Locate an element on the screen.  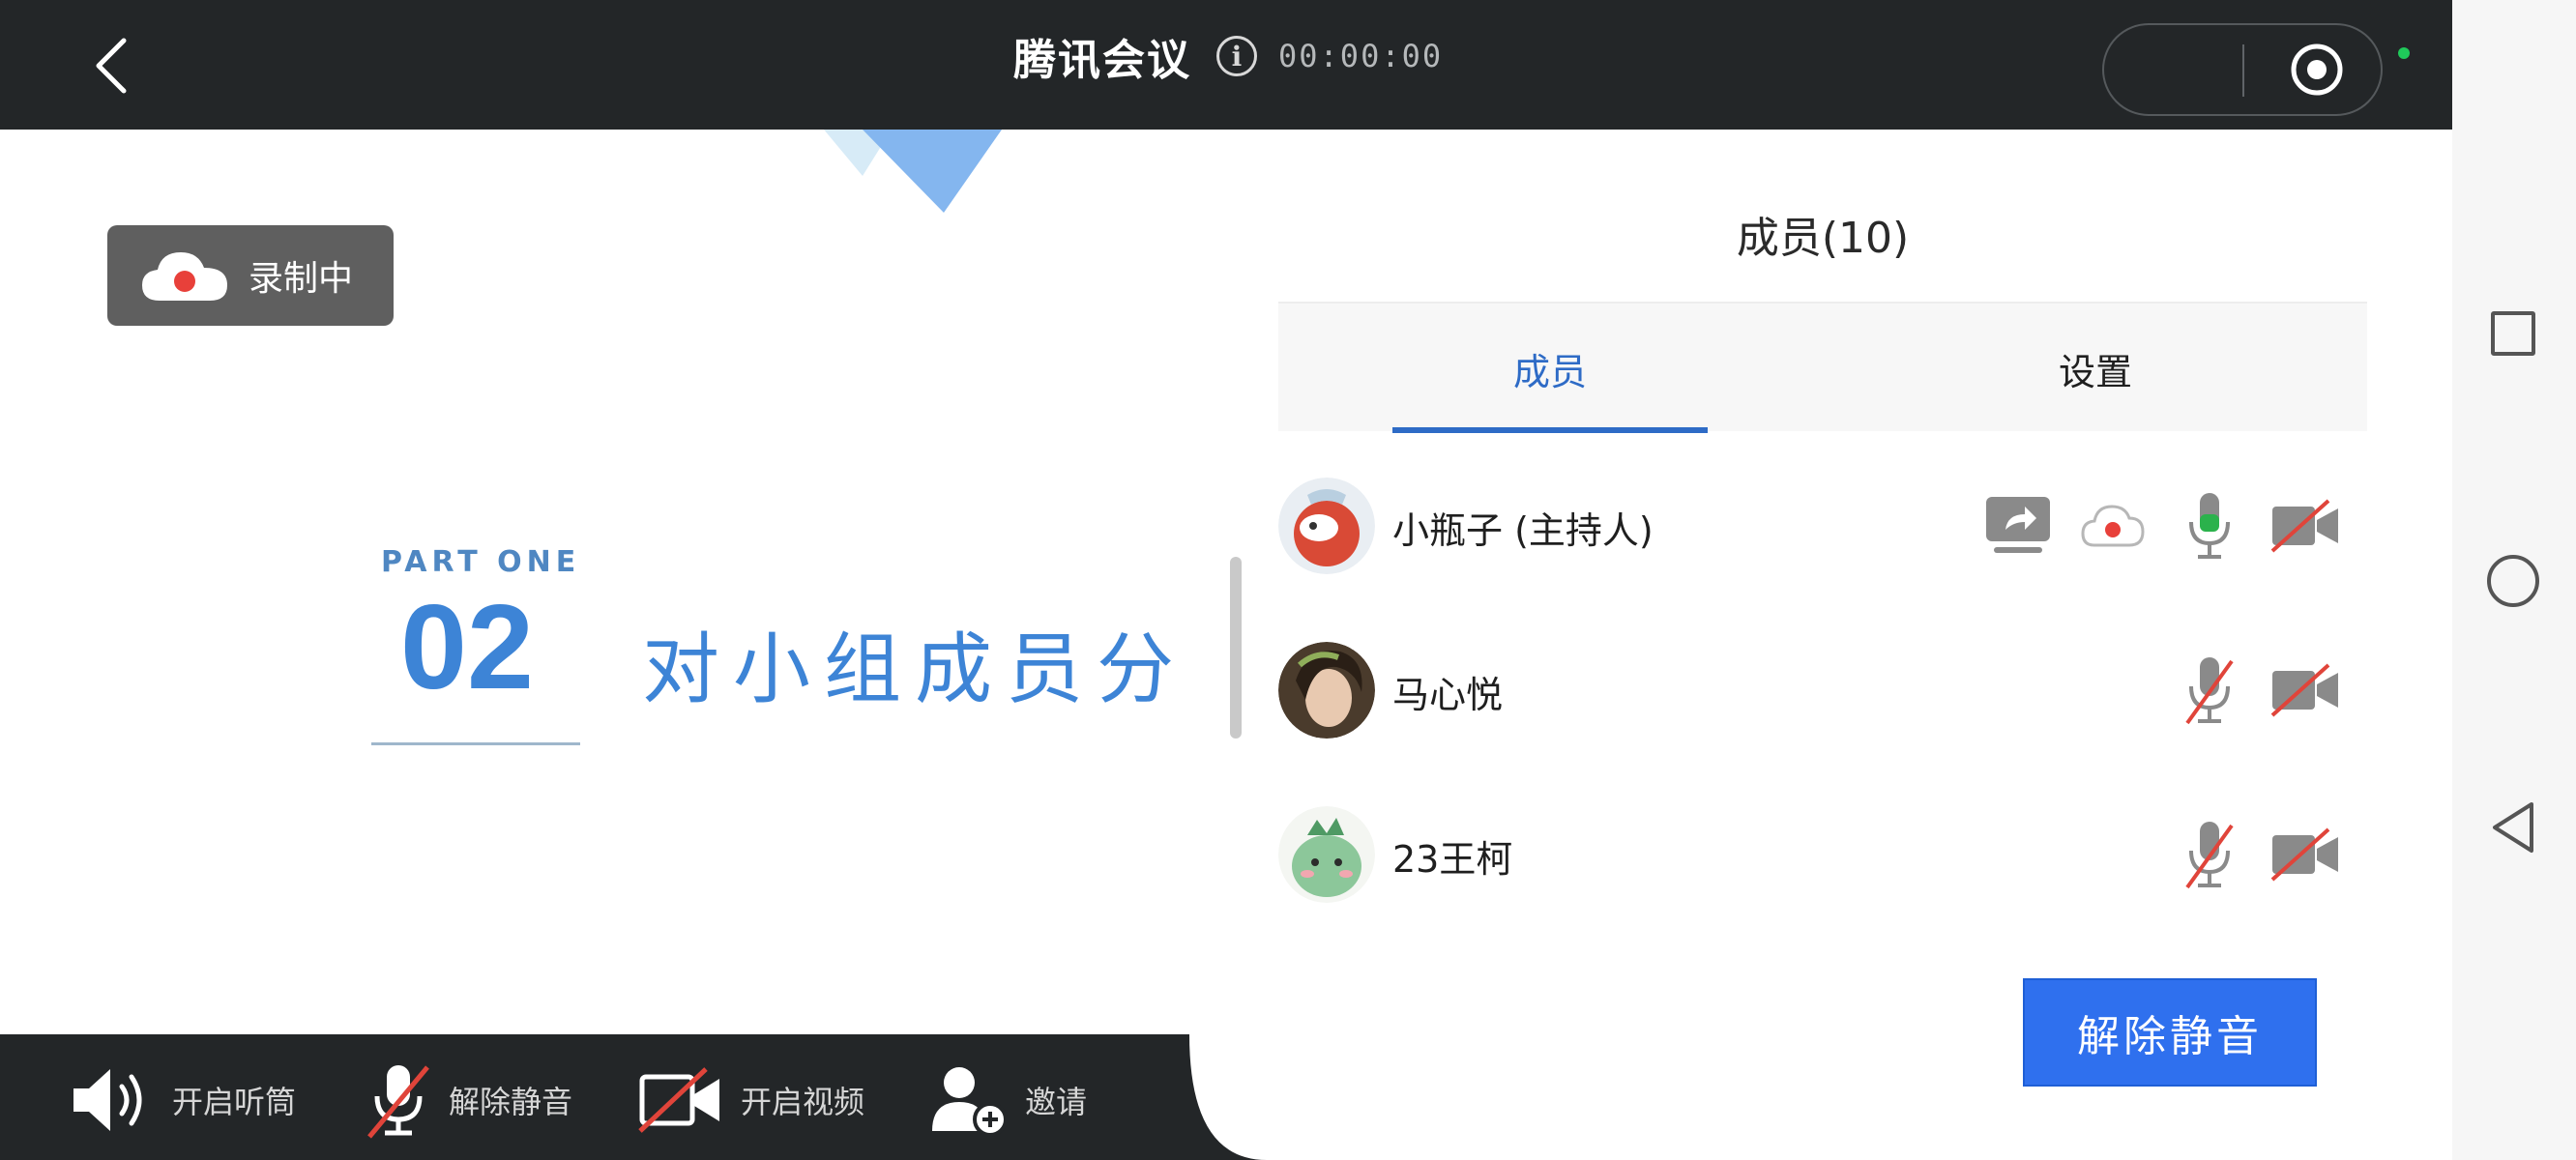
invite-label: 邀请 is located at coordinates (1056, 1102).